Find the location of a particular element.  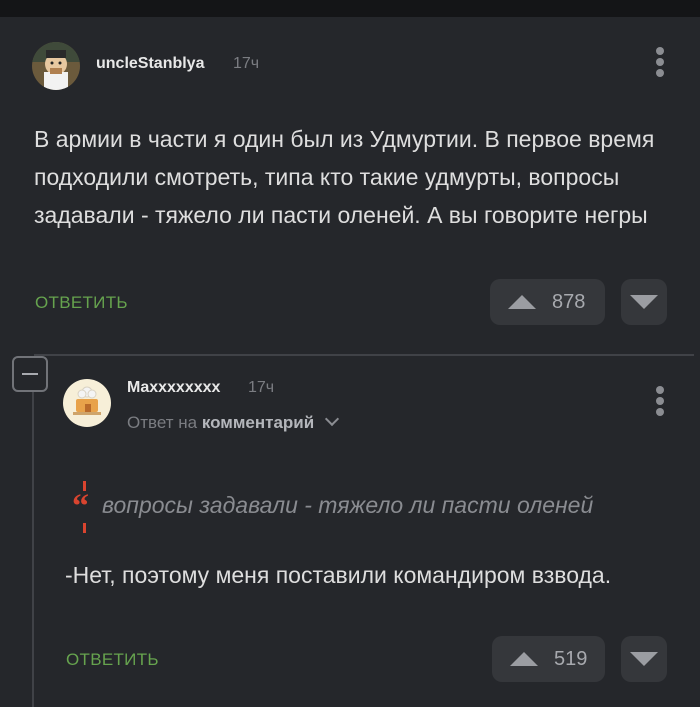

reply-to-target: комментарий is located at coordinates (258, 422).